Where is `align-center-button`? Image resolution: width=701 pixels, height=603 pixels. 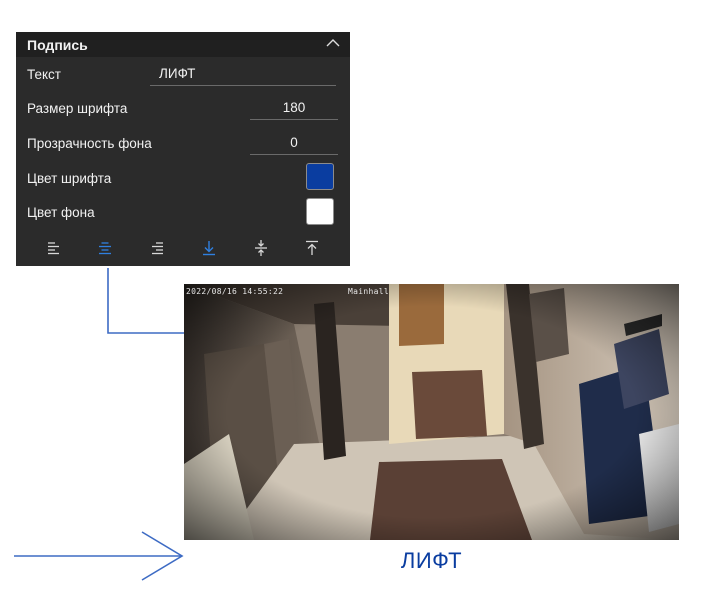 align-center-button is located at coordinates (105, 248).